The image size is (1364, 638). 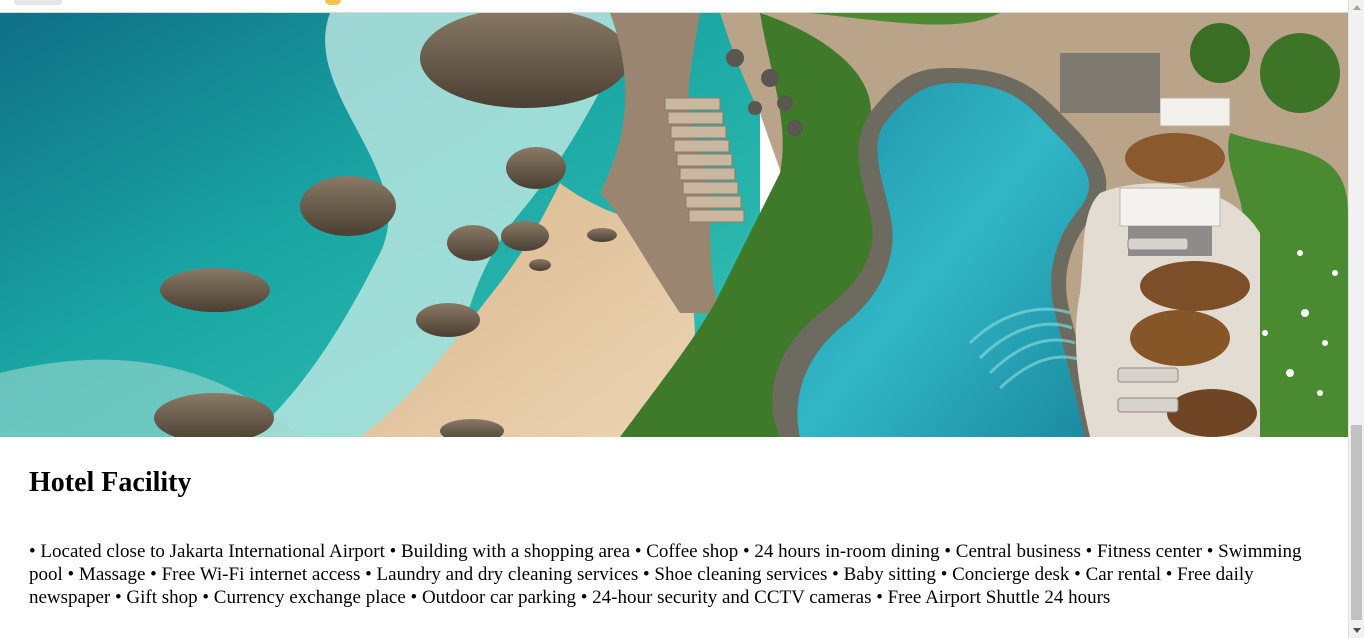 I want to click on scroll-up-arrow-icon, so click(x=1357, y=7).